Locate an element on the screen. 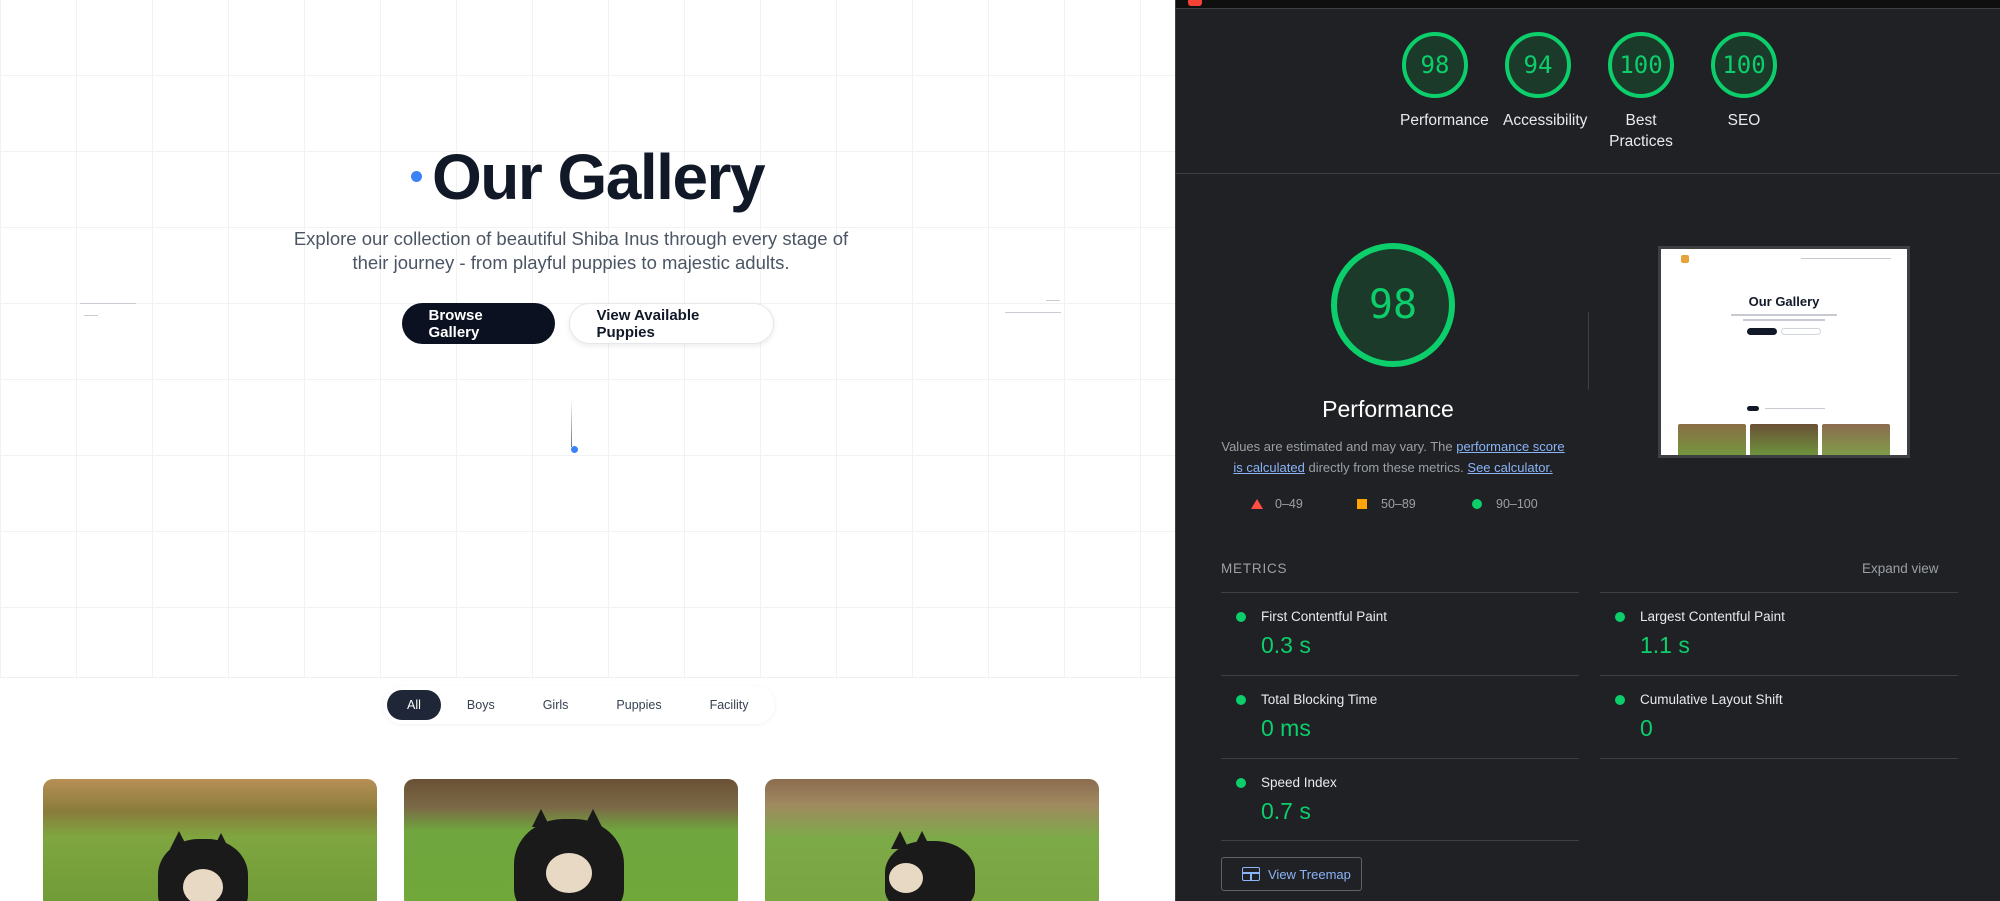 The width and height of the screenshot is (2000, 901). thumb-filter is located at coordinates (1753, 408).